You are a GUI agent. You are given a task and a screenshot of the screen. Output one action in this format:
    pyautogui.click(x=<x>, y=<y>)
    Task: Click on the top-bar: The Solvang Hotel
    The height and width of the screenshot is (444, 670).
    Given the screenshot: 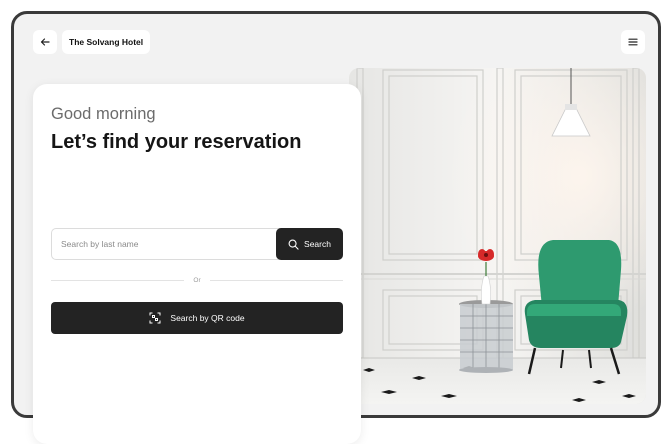 What is the action you would take?
    pyautogui.click(x=336, y=44)
    